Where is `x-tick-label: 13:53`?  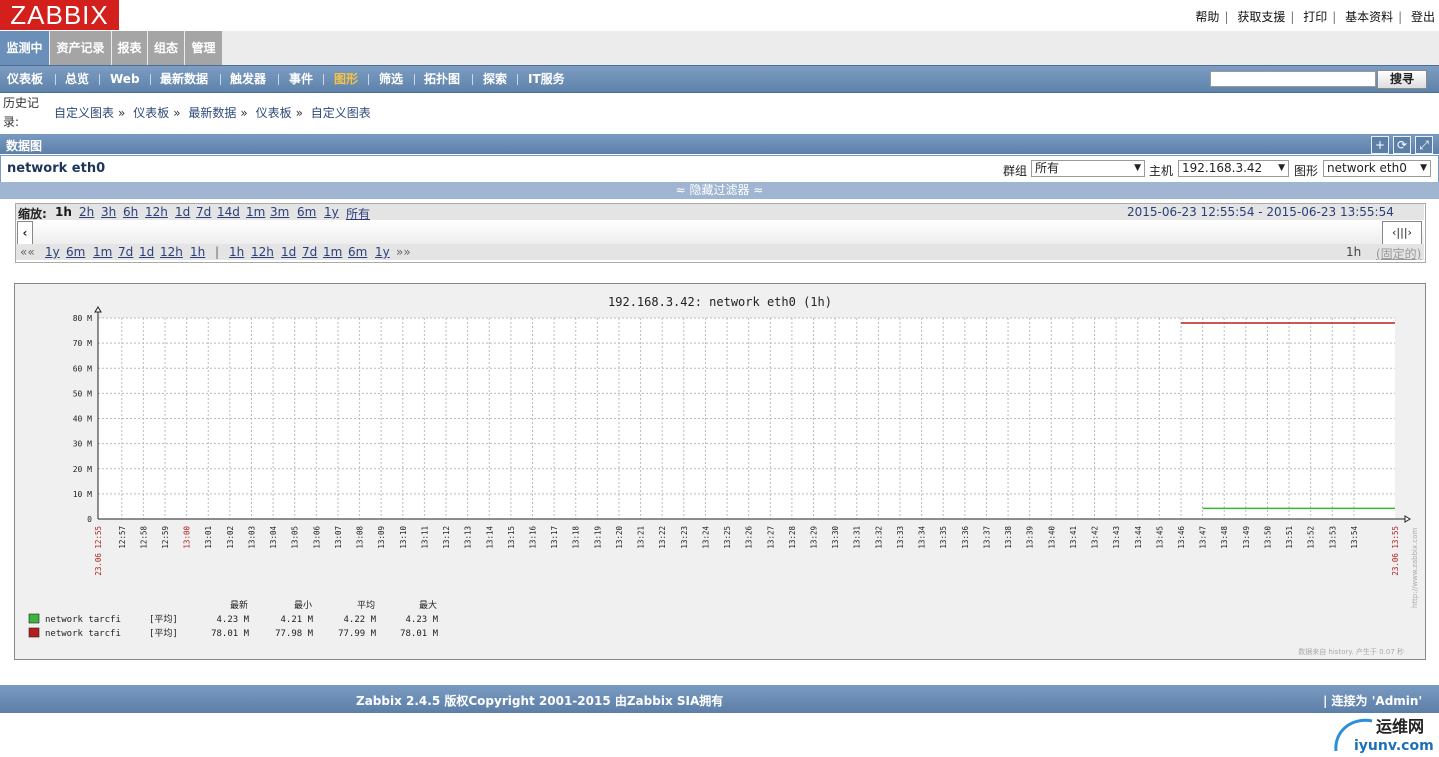 x-tick-label: 13:53 is located at coordinates (1332, 537).